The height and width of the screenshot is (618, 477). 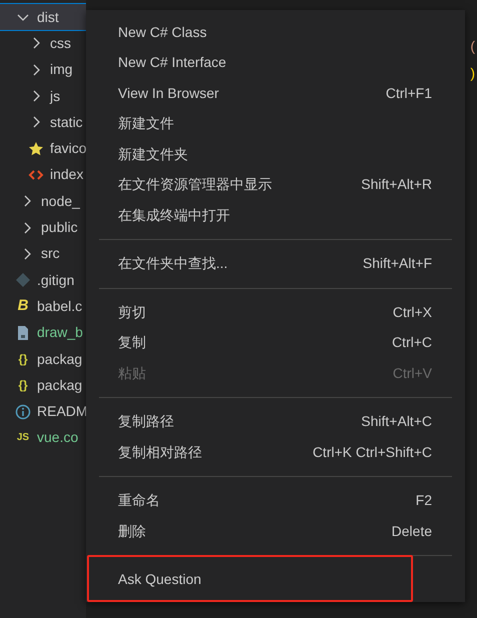 I want to click on file-name: favico, so click(x=68, y=148).